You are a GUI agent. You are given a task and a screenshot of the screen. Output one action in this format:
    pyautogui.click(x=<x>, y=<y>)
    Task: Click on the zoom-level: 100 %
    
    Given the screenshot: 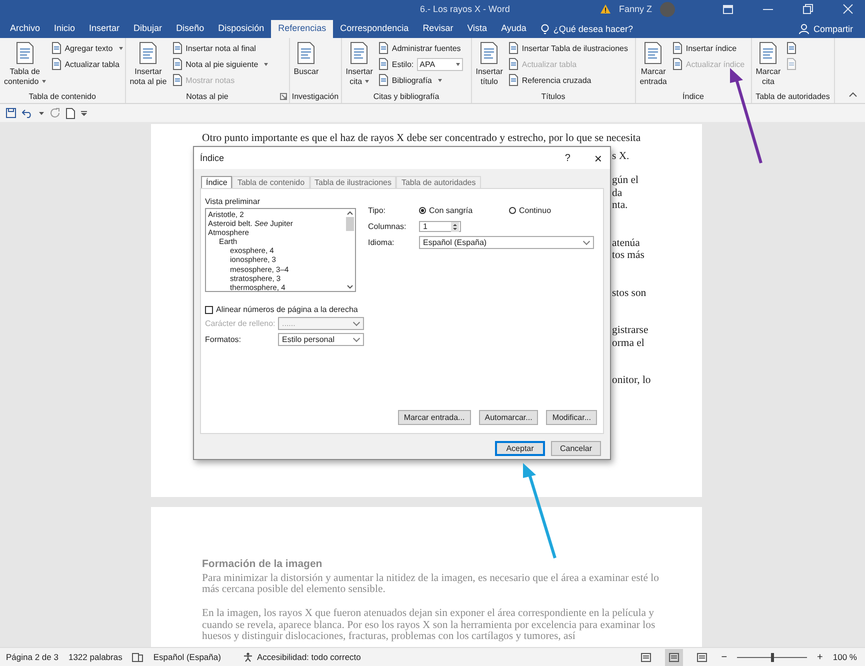 What is the action you would take?
    pyautogui.click(x=848, y=657)
    